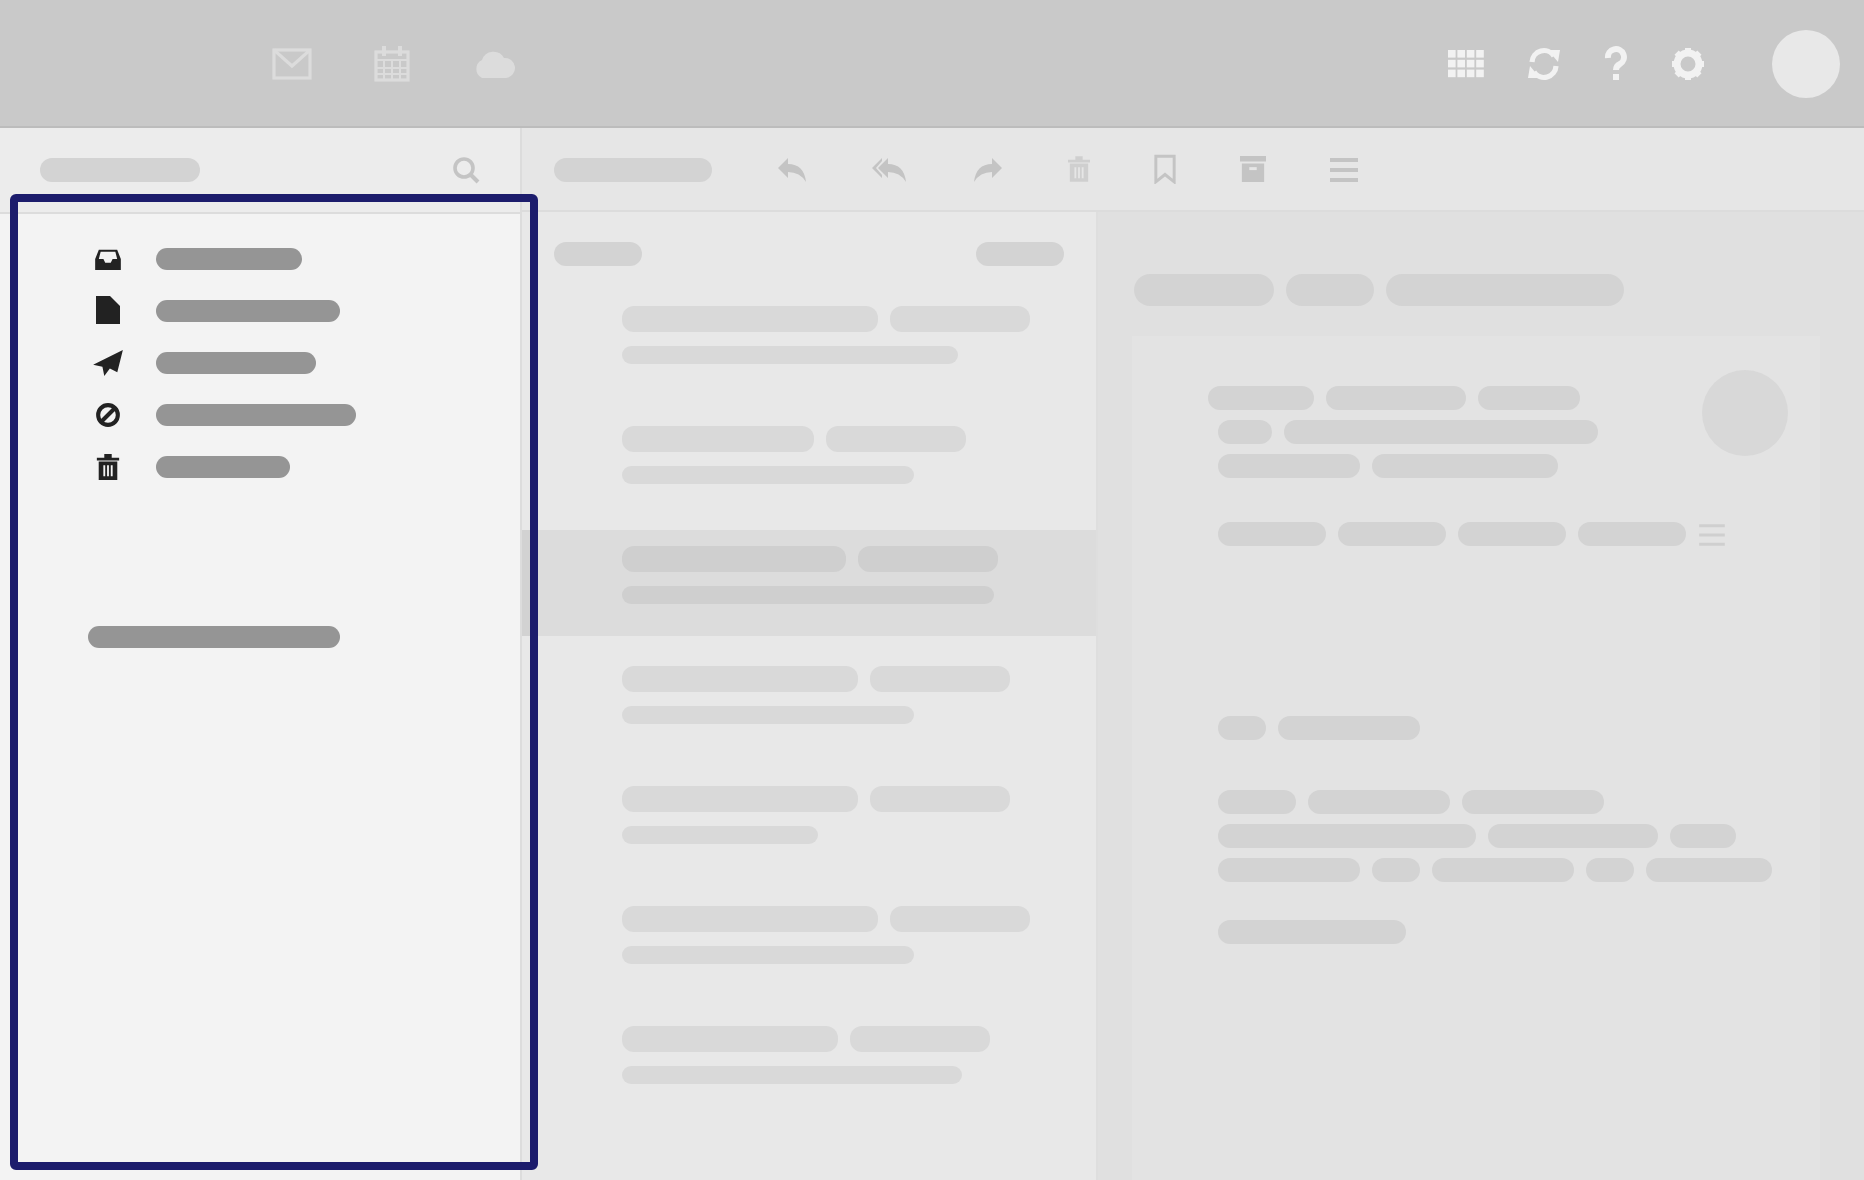 Image resolution: width=1864 pixels, height=1180 pixels. Describe the element at coordinates (108, 414) in the screenshot. I see `blocked-icon` at that location.